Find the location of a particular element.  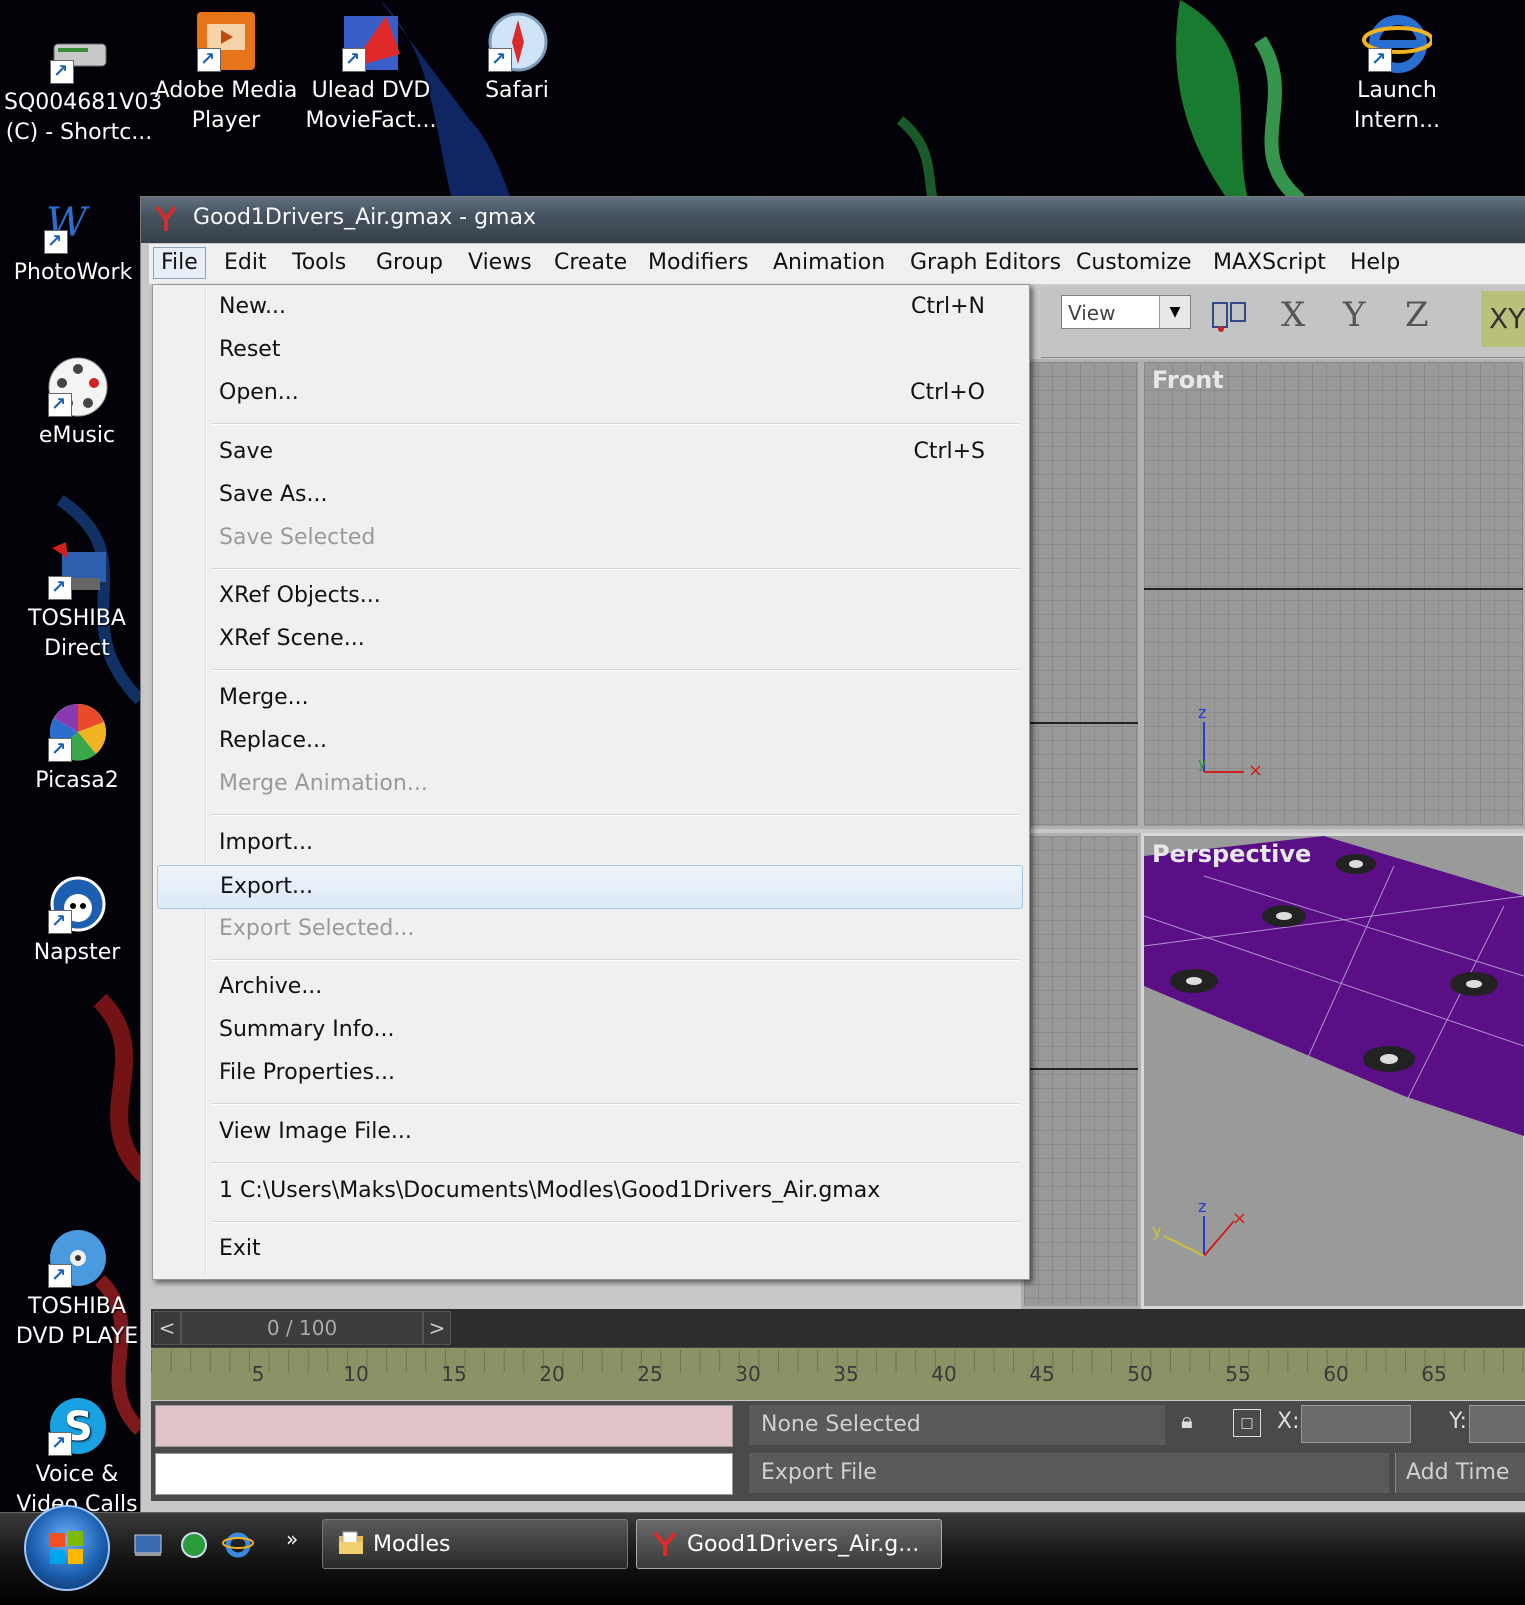

viewport-label-perspective: Perspective is located at coordinates (1231, 854).